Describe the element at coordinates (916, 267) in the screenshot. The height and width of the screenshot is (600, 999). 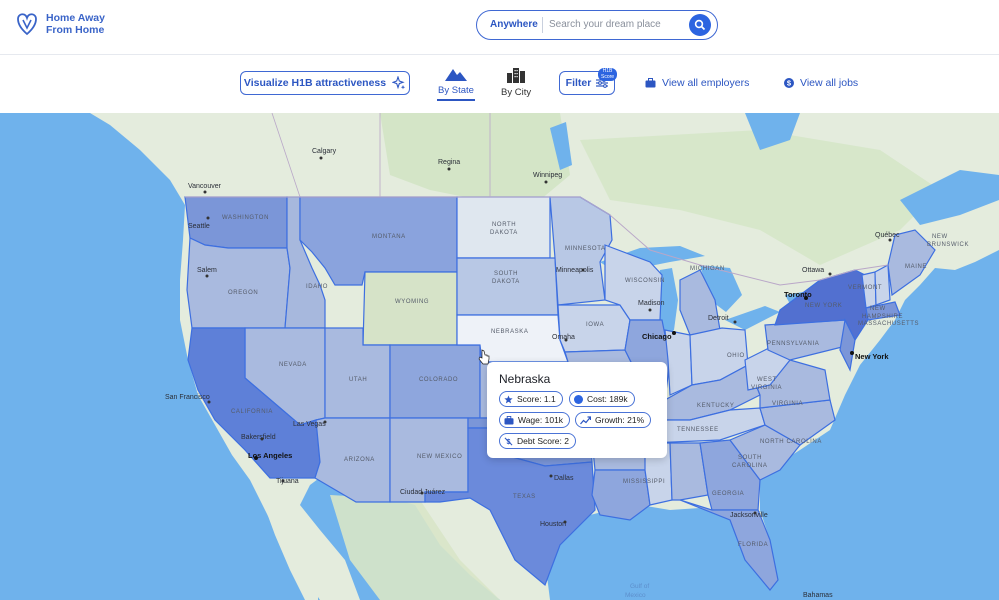
I see `label-maine: MAINE` at that location.